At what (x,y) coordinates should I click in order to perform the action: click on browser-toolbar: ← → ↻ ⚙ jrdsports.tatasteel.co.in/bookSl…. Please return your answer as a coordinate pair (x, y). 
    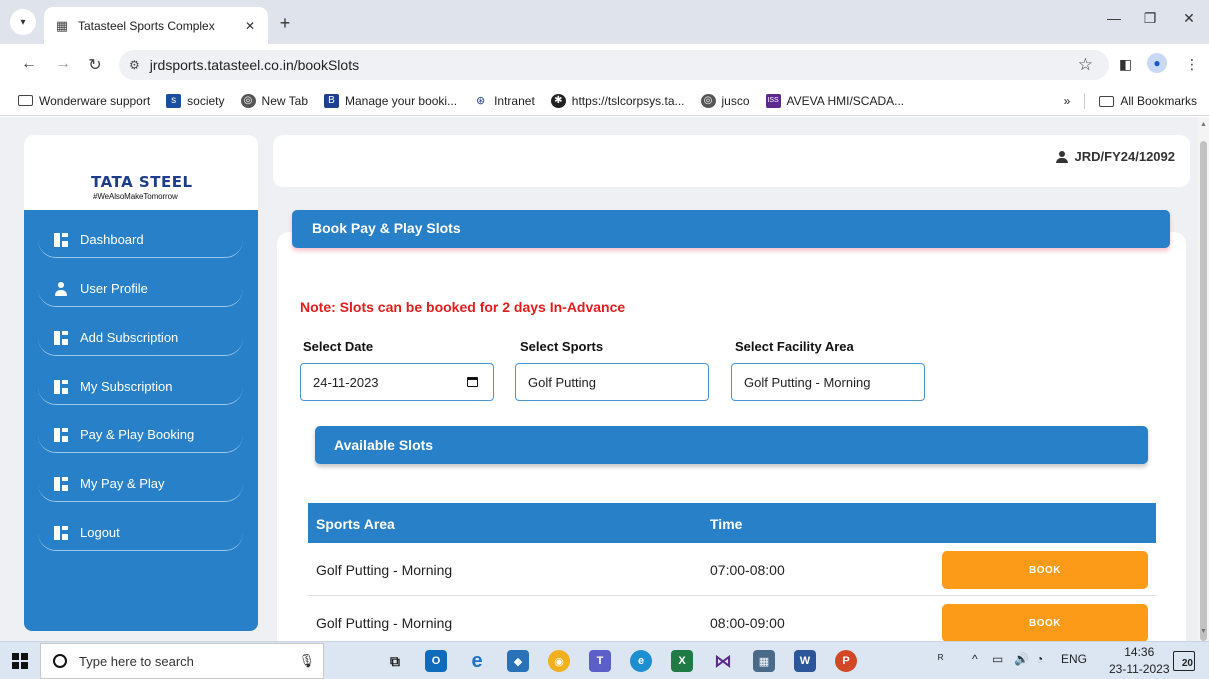
    Looking at the image, I should click on (604, 65).